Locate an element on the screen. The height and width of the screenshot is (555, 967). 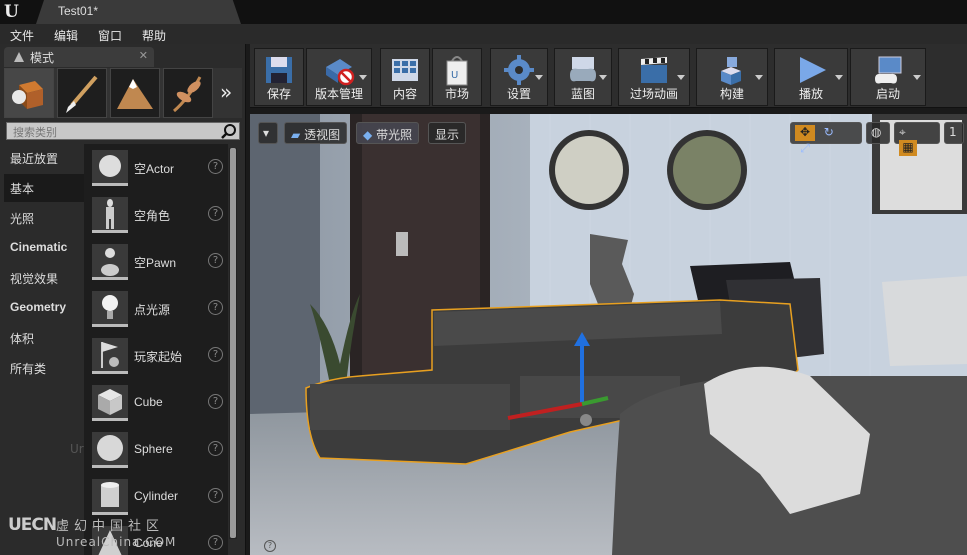
viewport-options-button: ▾ is located at coordinates (268, 133).